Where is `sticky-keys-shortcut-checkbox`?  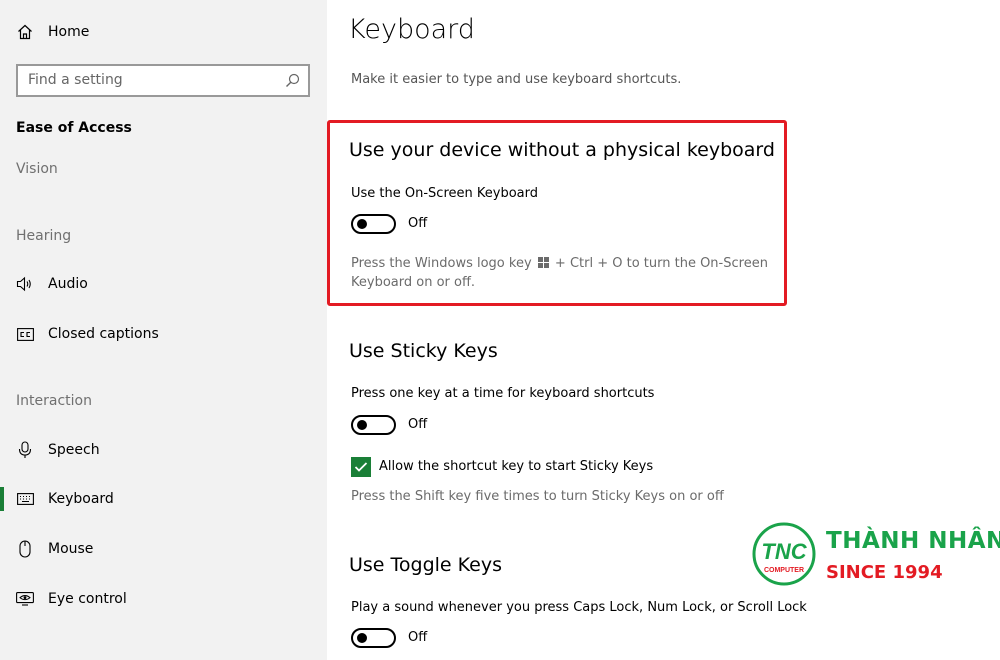 sticky-keys-shortcut-checkbox is located at coordinates (361, 467).